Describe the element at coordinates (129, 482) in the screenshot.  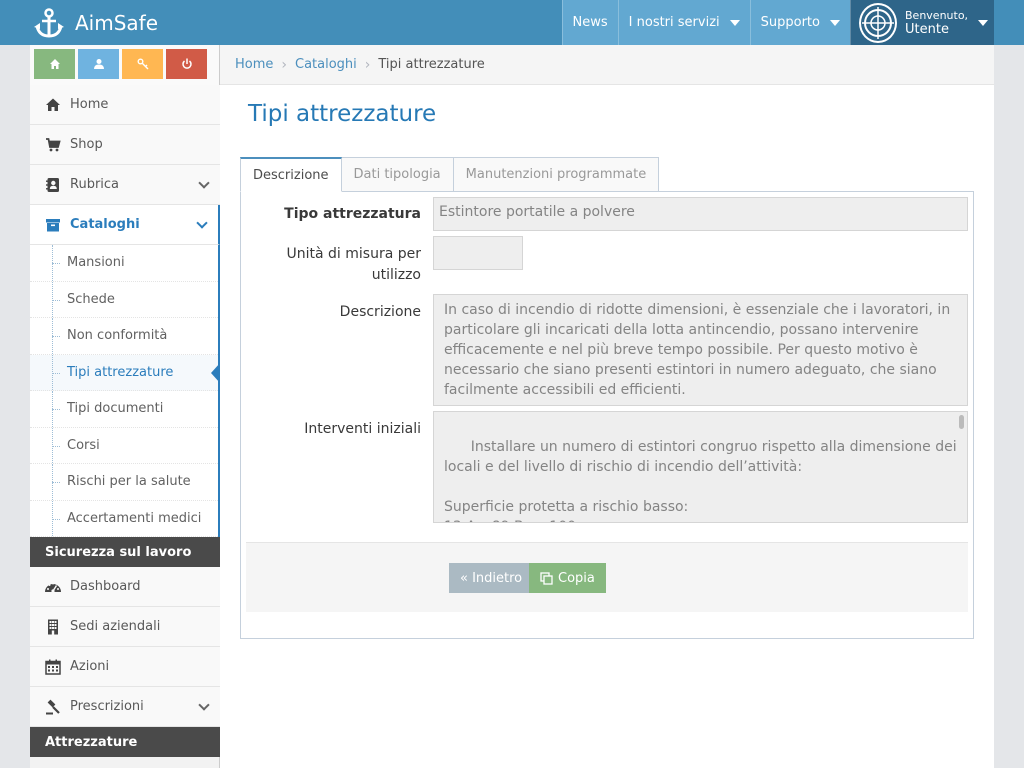
I see `submenu-item-label: Rischi per la salute` at that location.